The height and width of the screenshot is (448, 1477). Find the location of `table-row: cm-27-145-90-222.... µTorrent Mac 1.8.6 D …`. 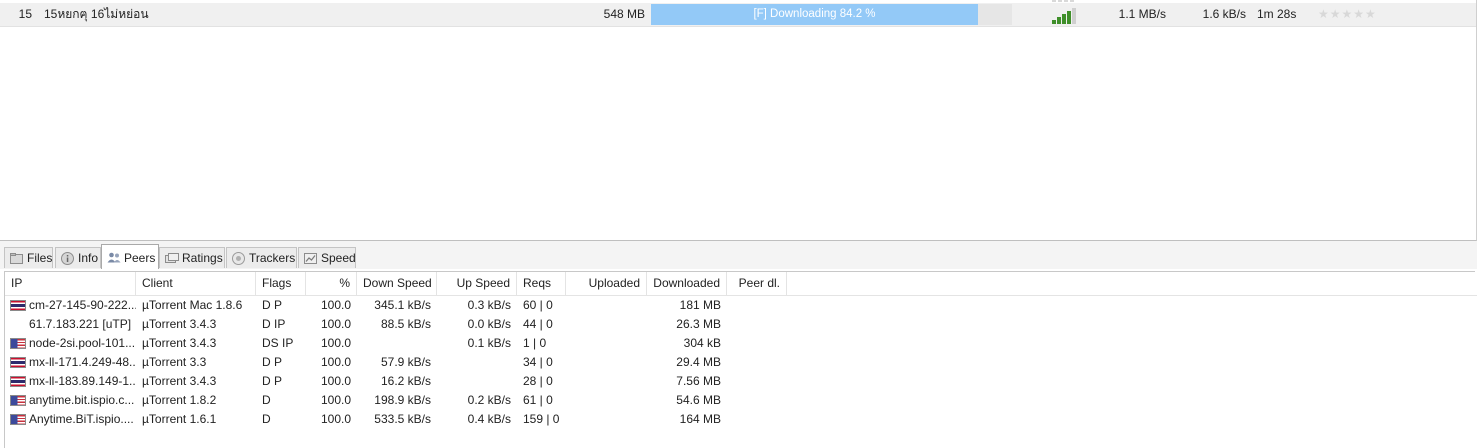

table-row: cm-27-145-90-222.... µTorrent Mac 1.8.6 D … is located at coordinates (741, 305).